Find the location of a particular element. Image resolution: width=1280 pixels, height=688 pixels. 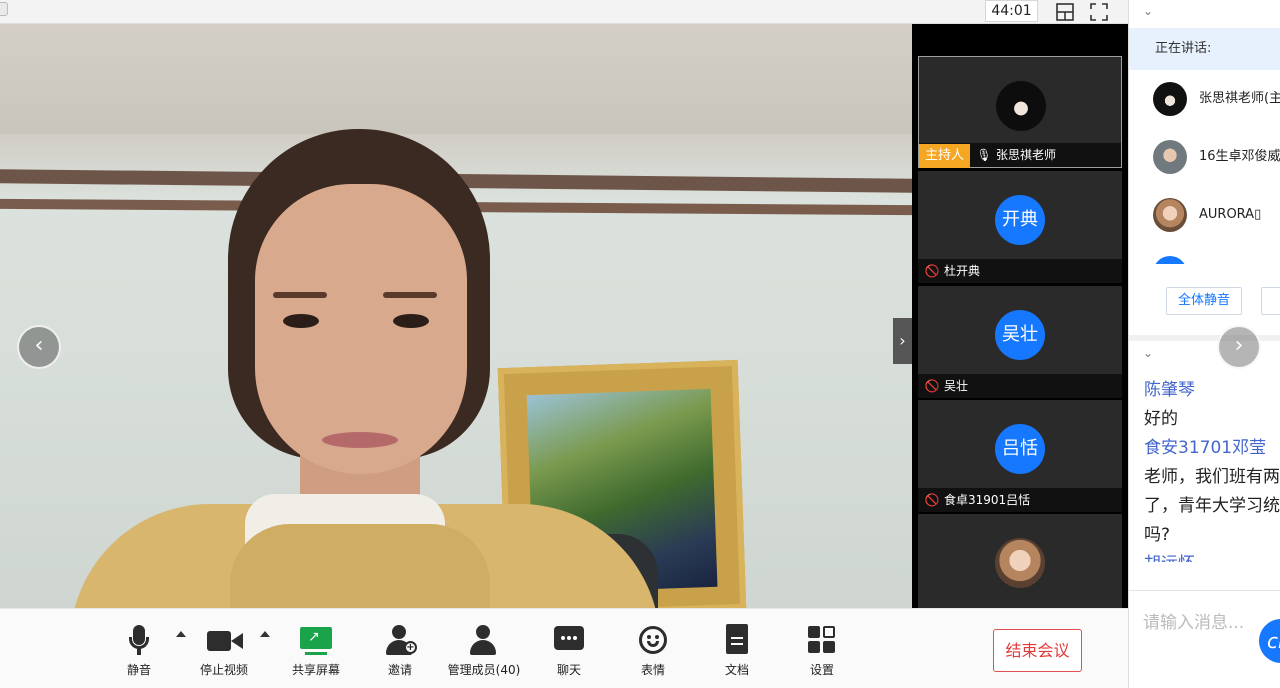

chat-button: 聊天 is located at coordinates (569, 653).